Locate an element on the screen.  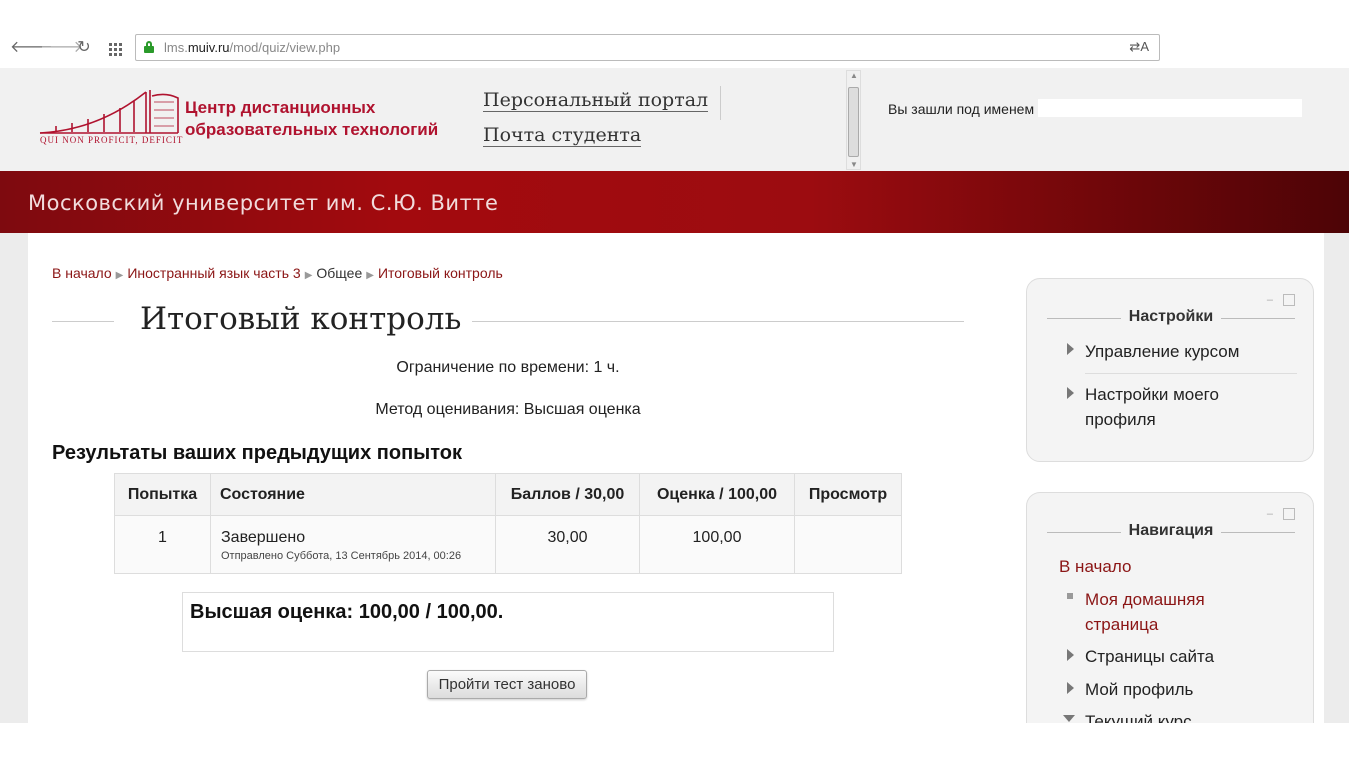
collapse-arrow-icon is located at coordinates (1069, 718).